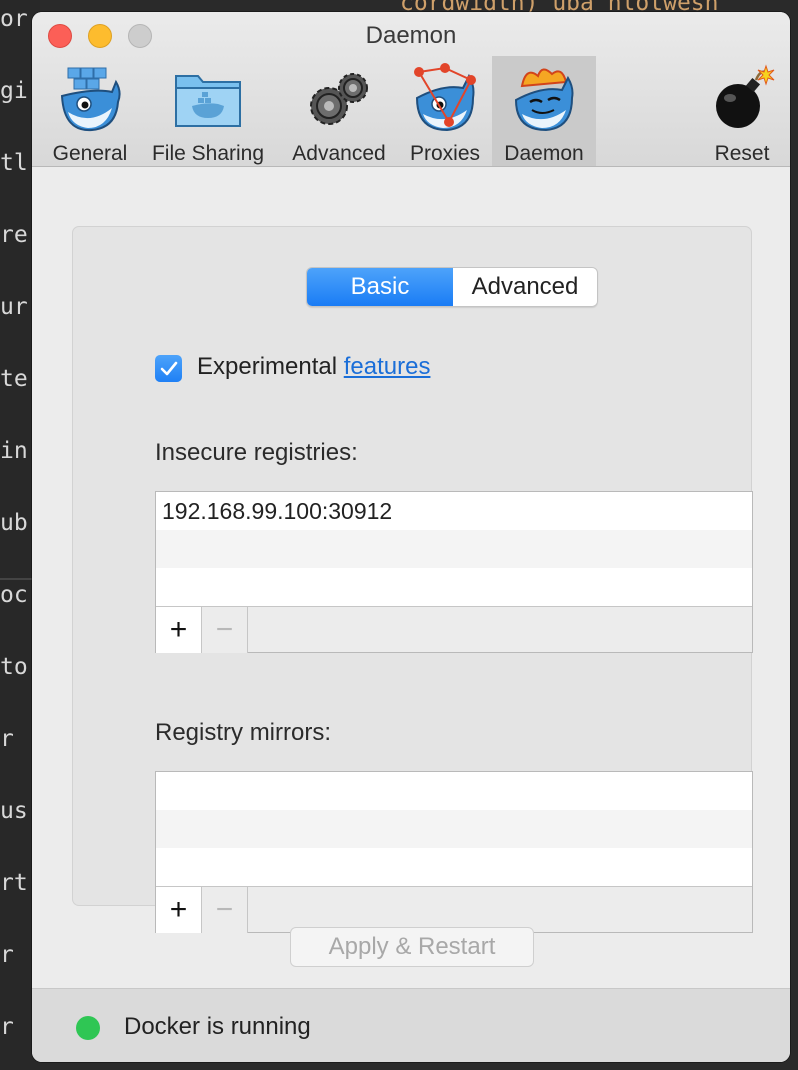  What do you see at coordinates (14, 307) in the screenshot?
I see `editor-line: ur` at bounding box center [14, 307].